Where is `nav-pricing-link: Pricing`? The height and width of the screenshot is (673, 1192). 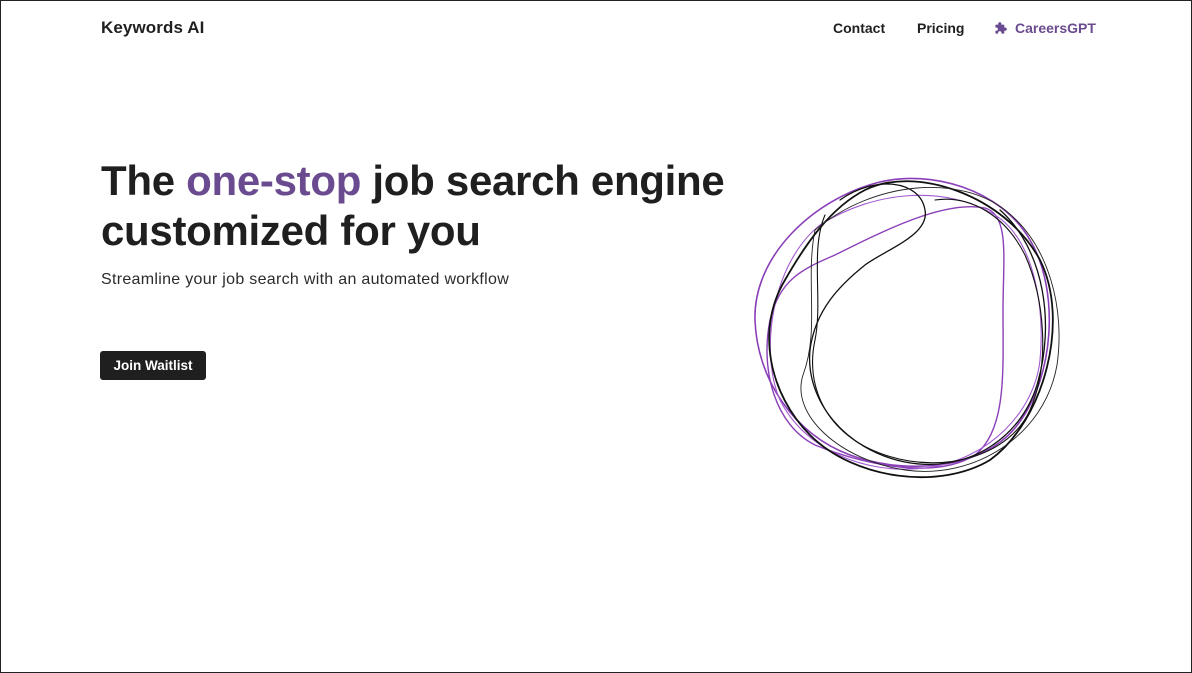
nav-pricing-link: Pricing is located at coordinates (940, 28).